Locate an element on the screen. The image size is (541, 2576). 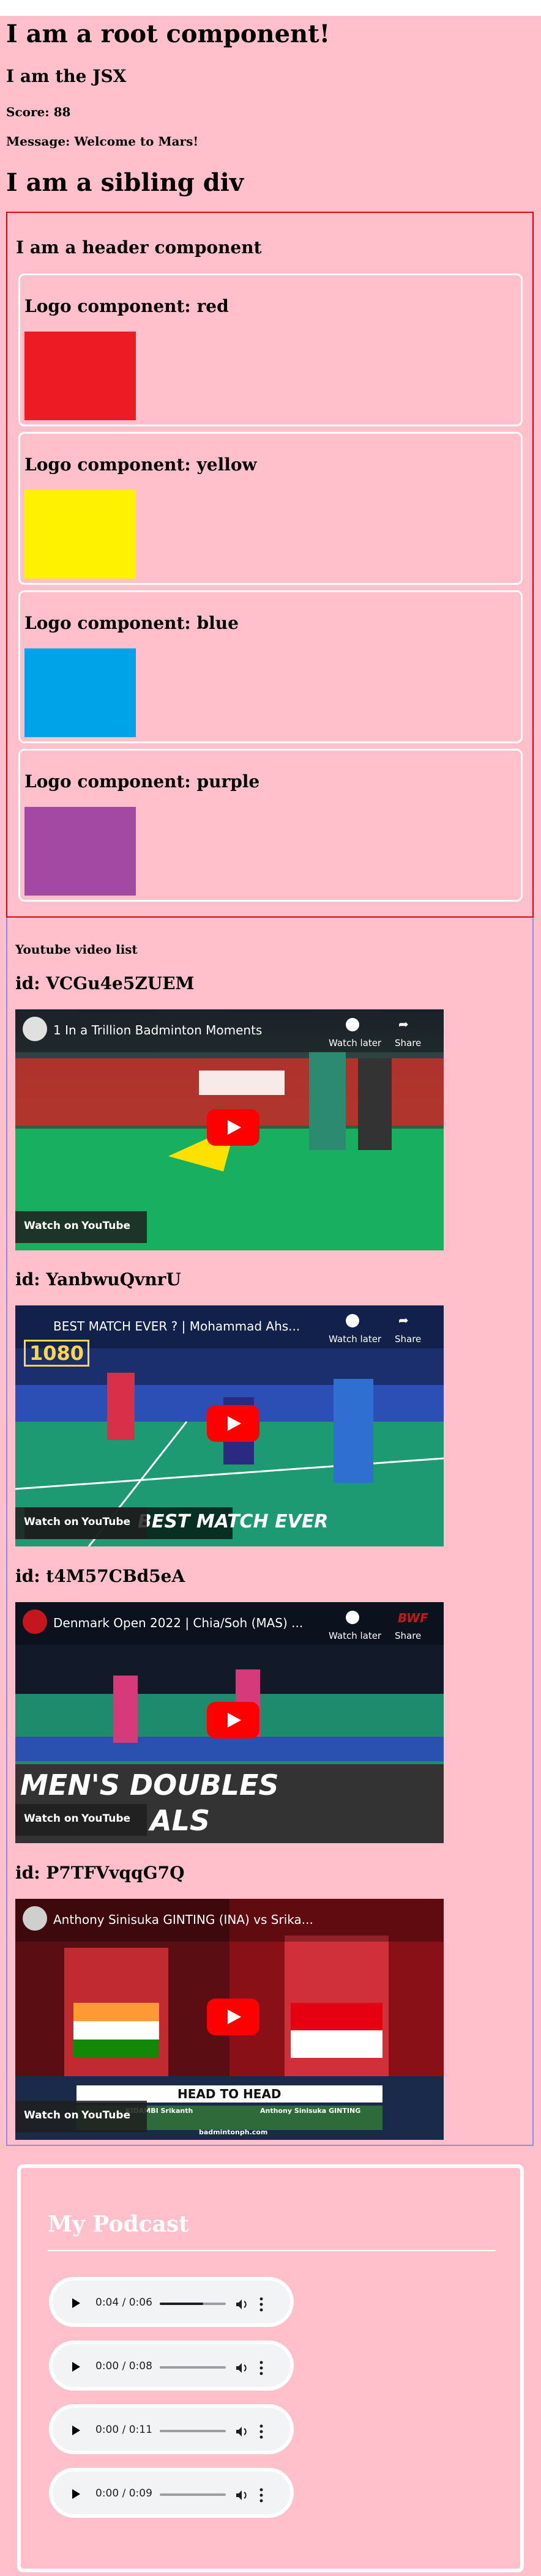
thumbnail-overlay-top: MEN'S DOUBLES is located at coordinates (150, 1785).